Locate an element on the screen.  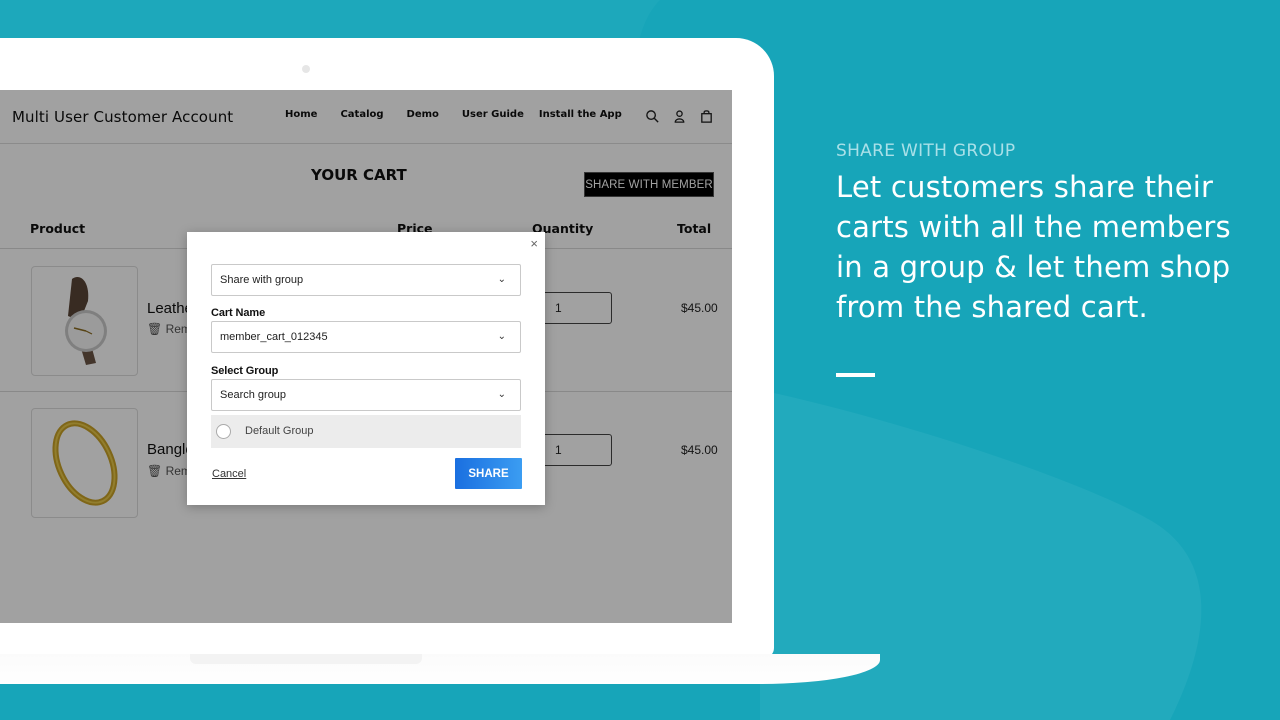
select-group-label: Select Group is located at coordinates (245, 371).